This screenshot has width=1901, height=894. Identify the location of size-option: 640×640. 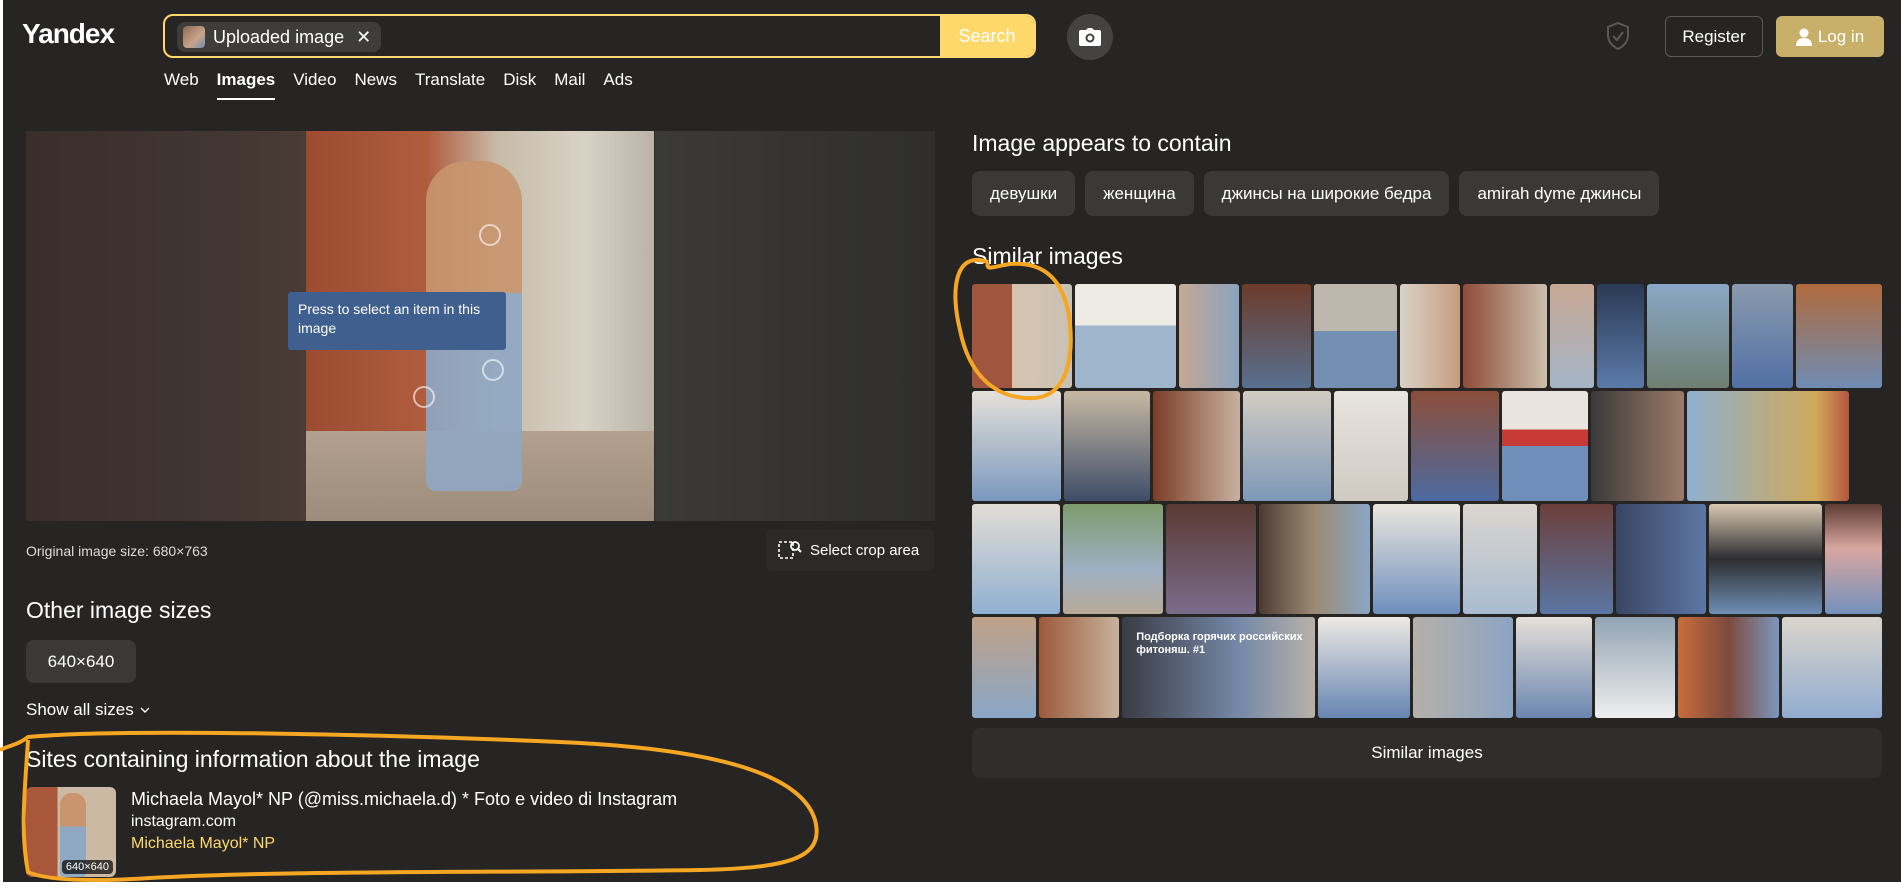
(81, 661).